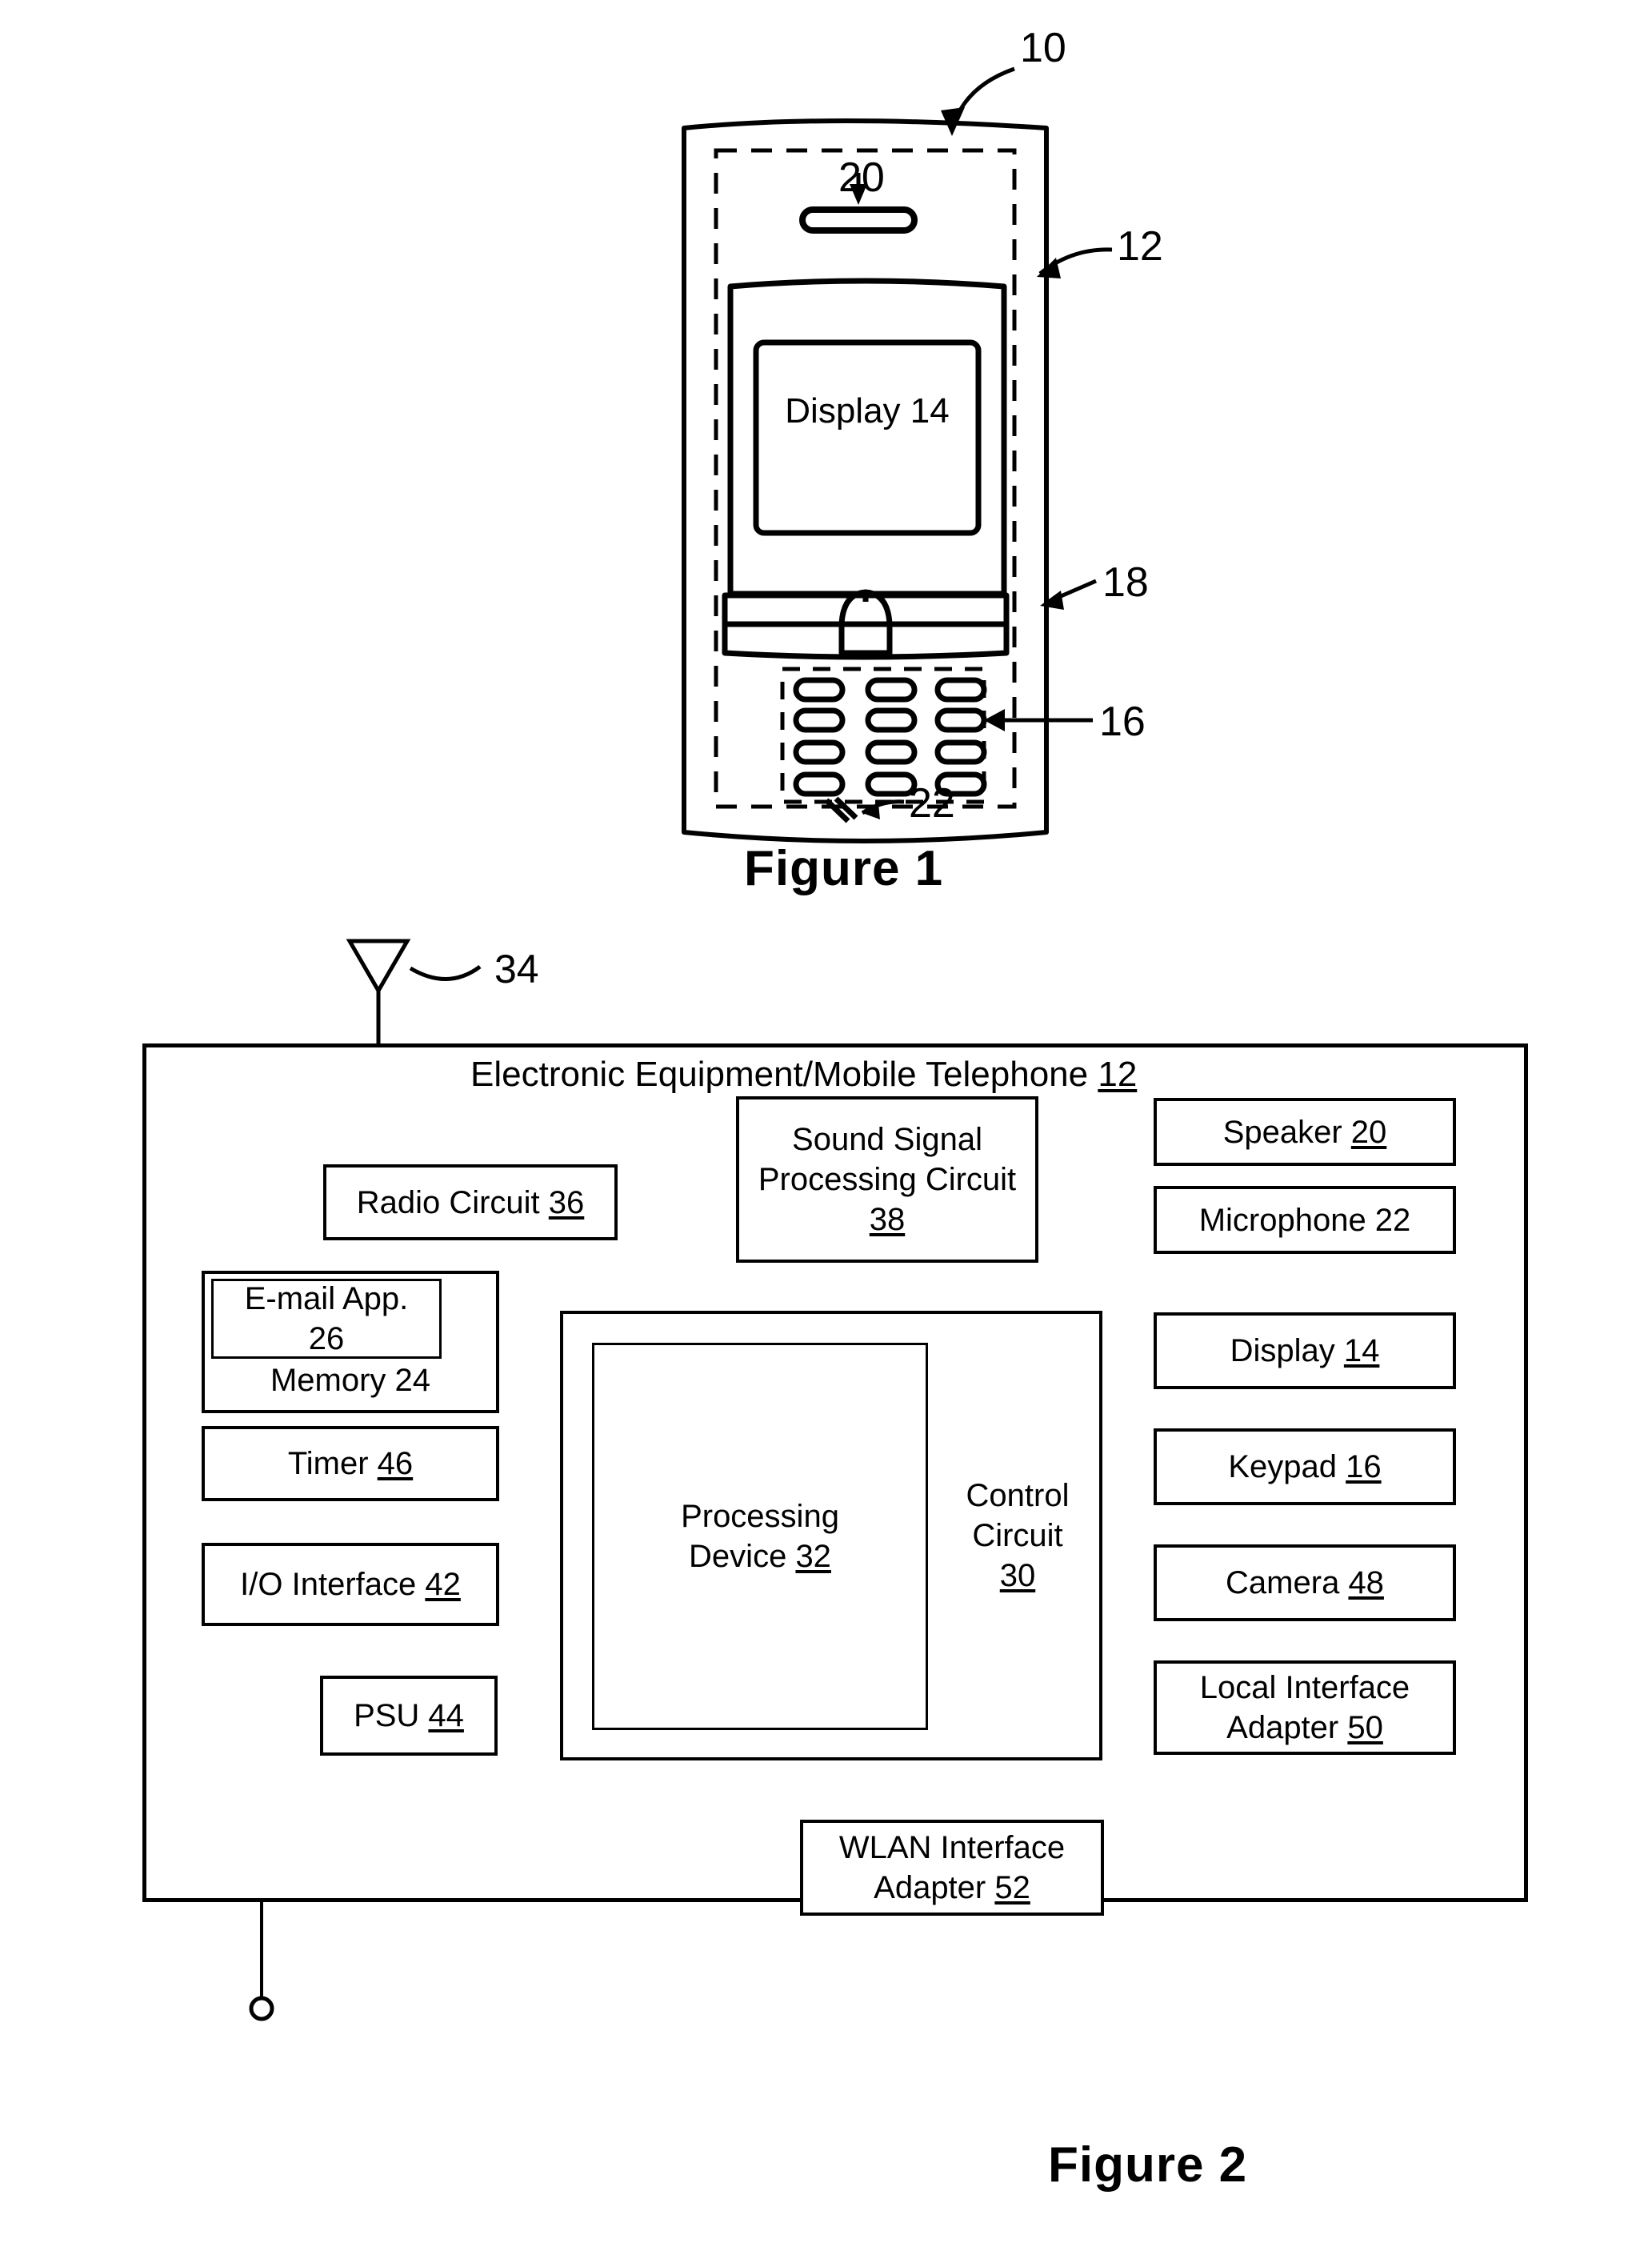 The width and height of the screenshot is (1652, 2255). Describe the element at coordinates (1361, 1351) in the screenshot. I see `display-block-number: 14` at that location.